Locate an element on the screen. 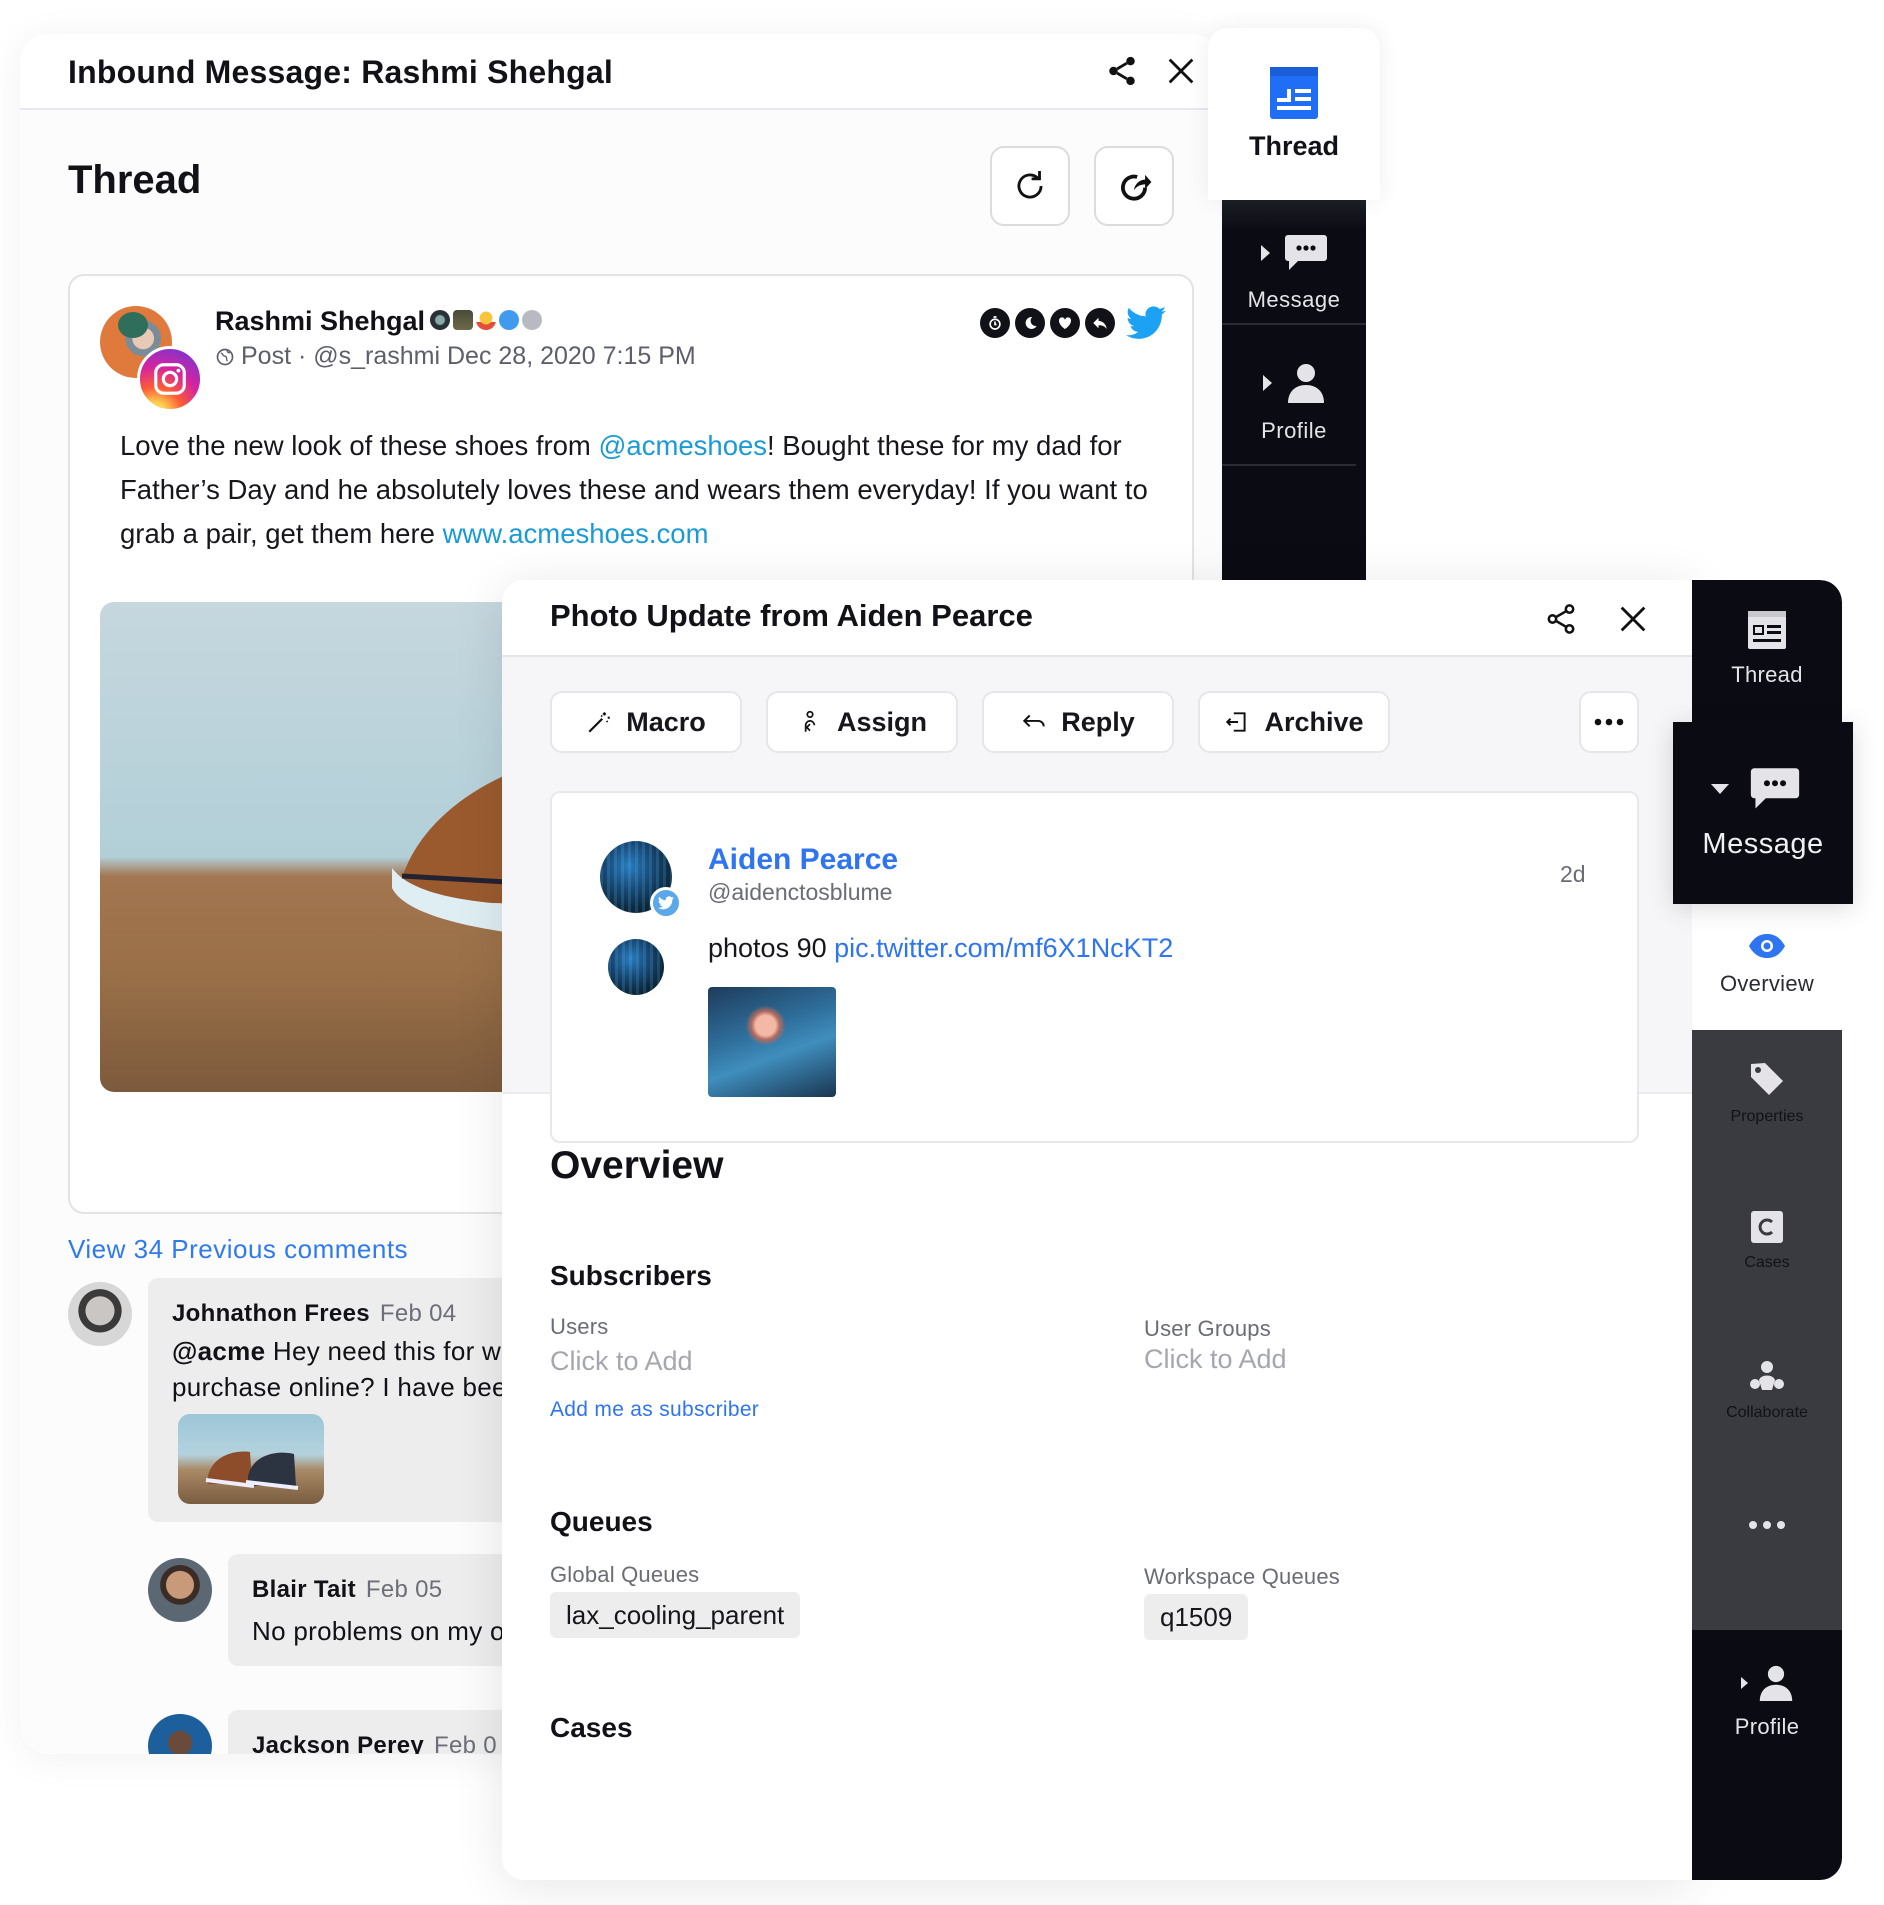  workspace-queue-chip: q1509 is located at coordinates (1196, 1617).